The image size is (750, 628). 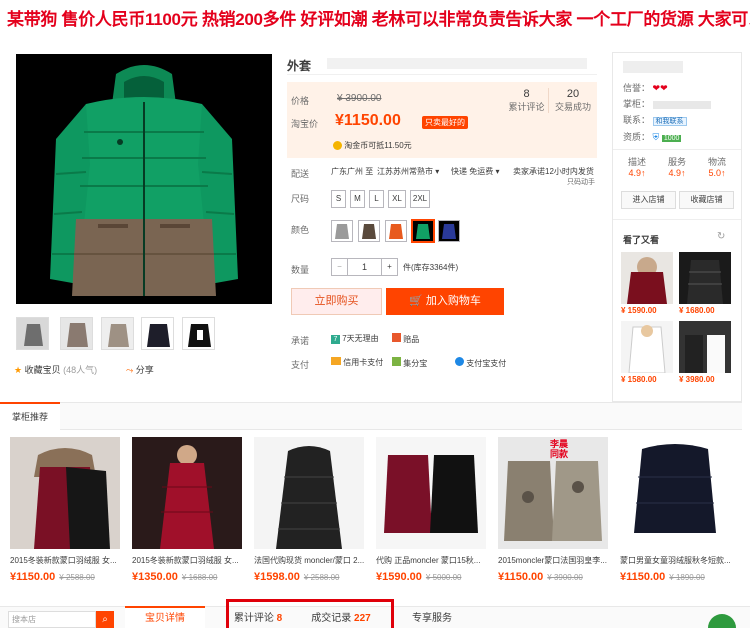 I want to click on score-label: 描述, so click(x=636, y=162).